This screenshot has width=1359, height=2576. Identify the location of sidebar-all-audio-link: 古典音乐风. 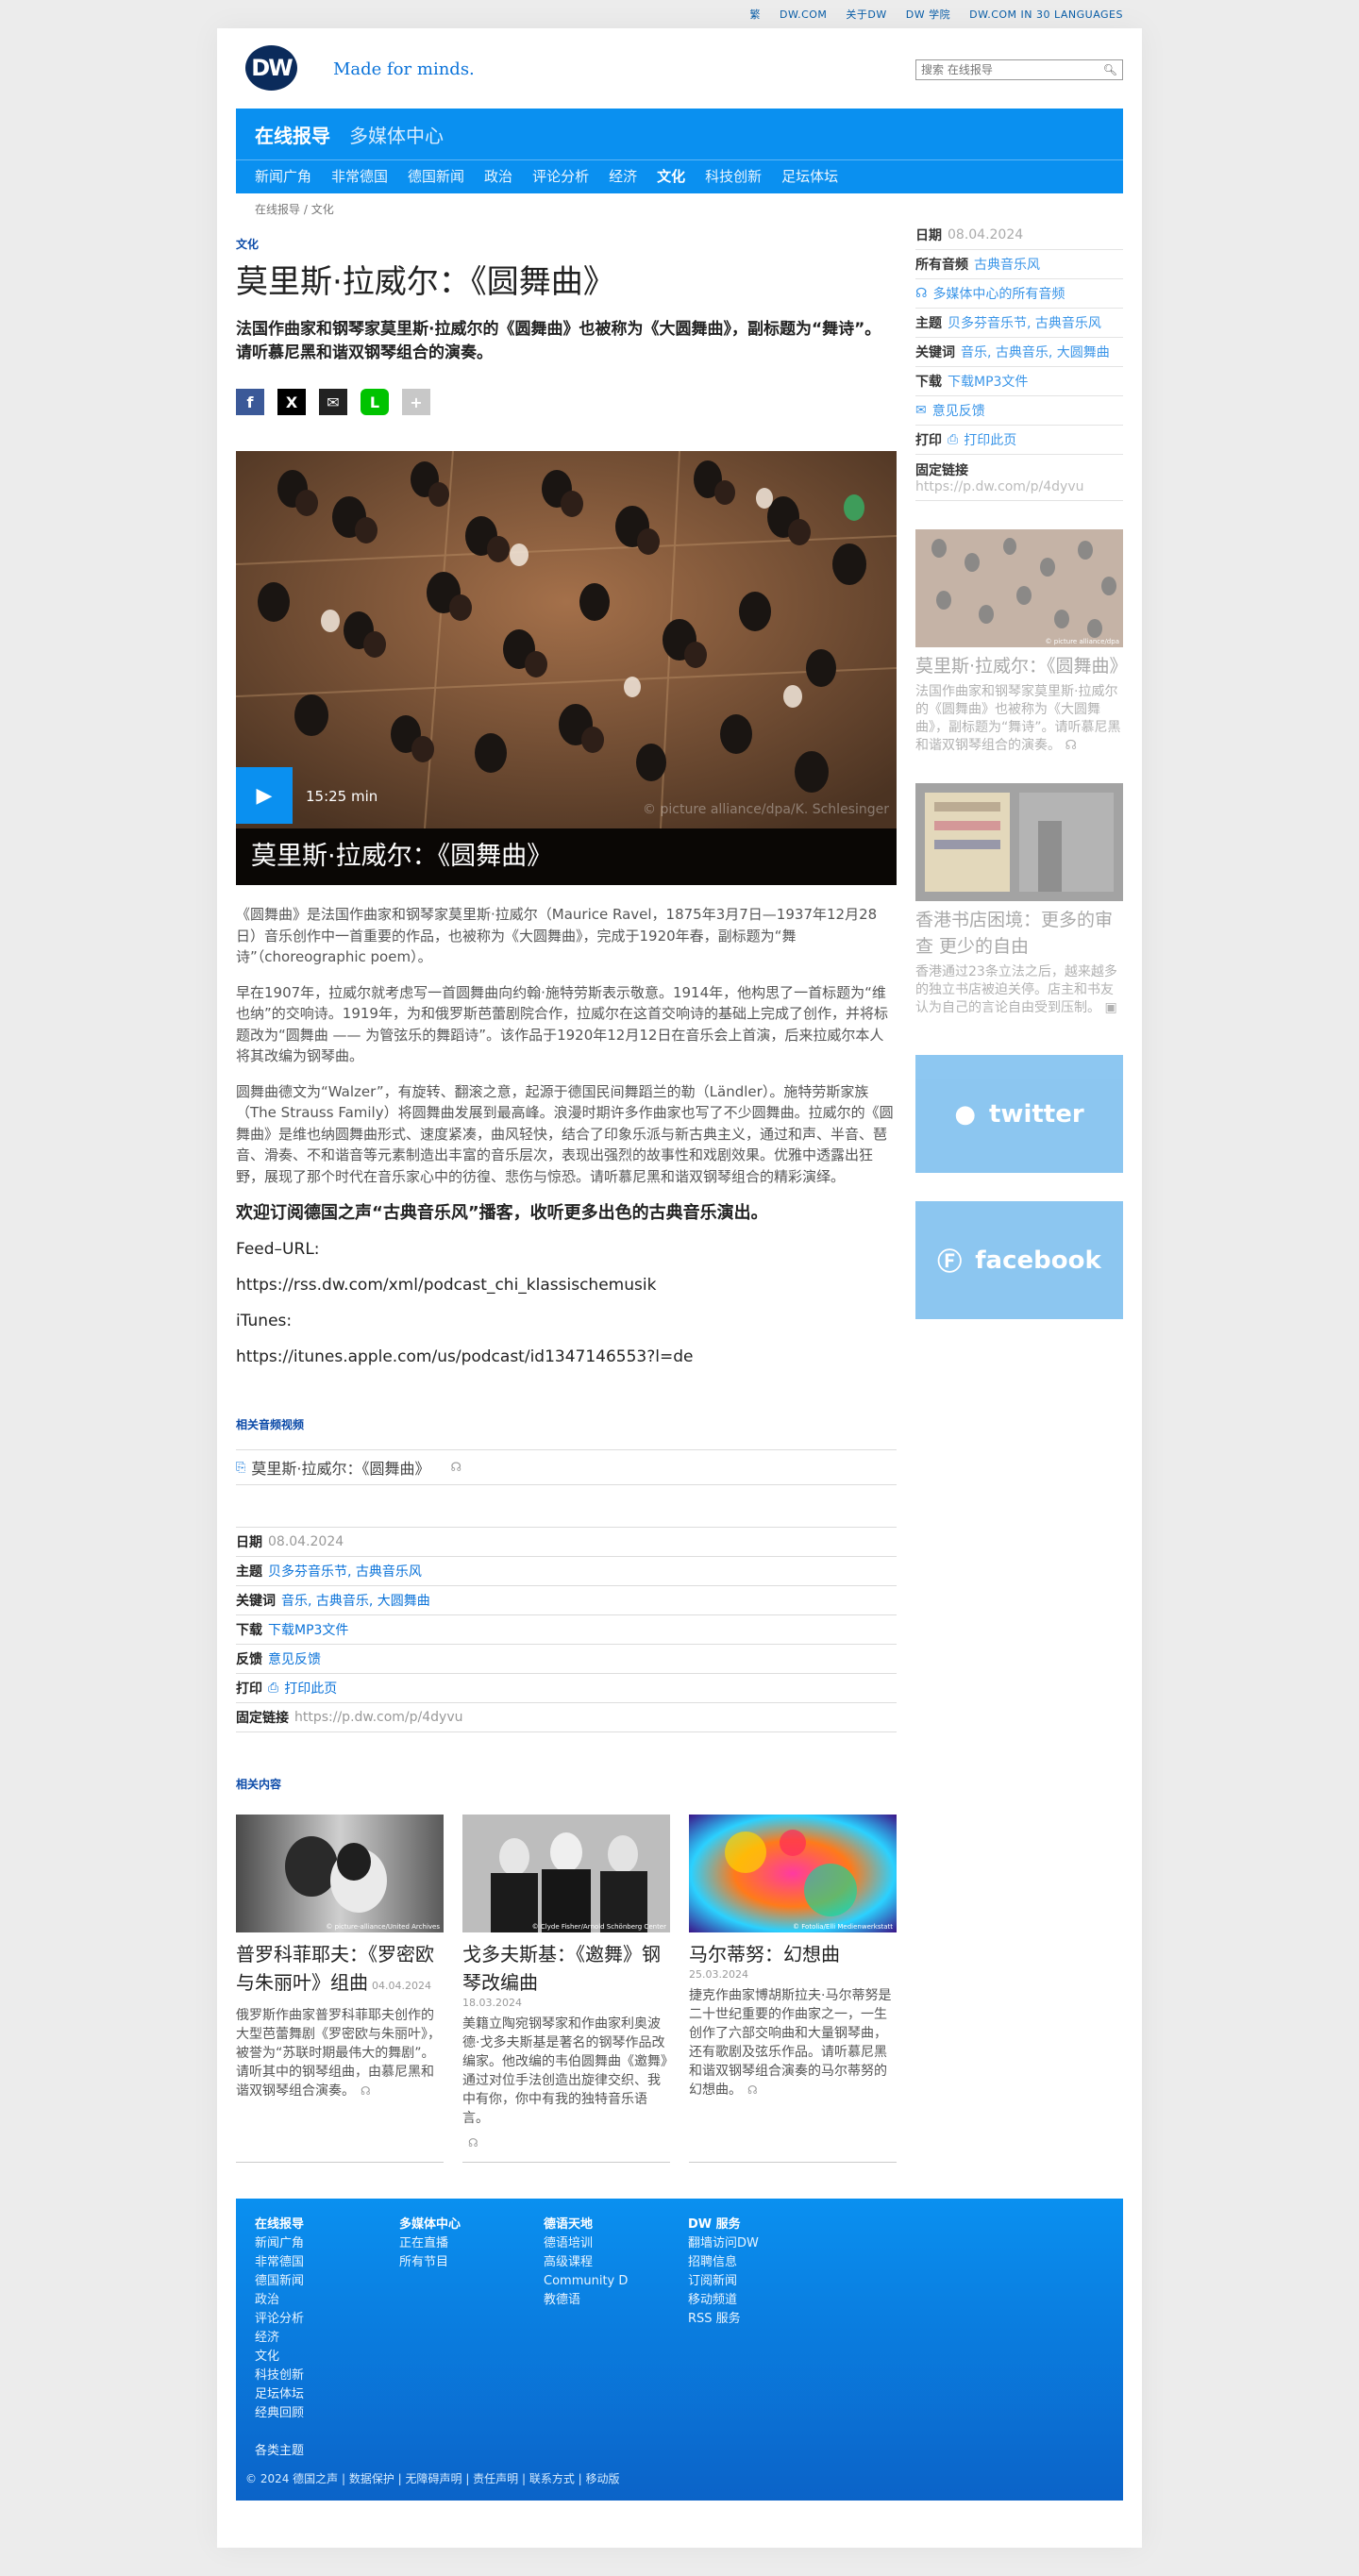
(1007, 264).